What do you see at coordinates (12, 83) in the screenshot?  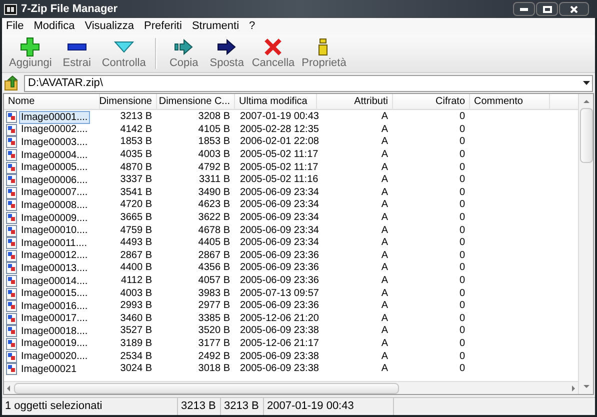 I see `folder-up-icon` at bounding box center [12, 83].